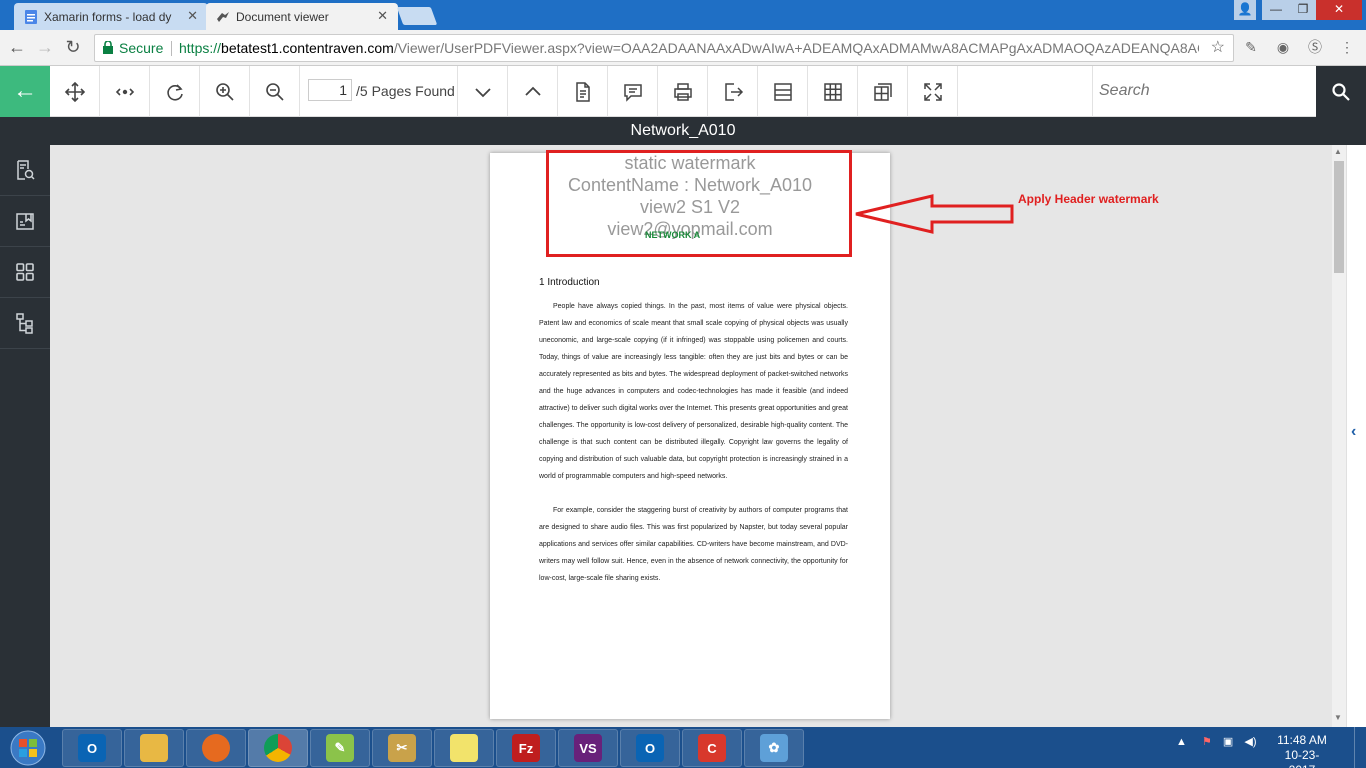 The width and height of the screenshot is (1366, 768). Describe the element at coordinates (733, 91) in the screenshot. I see `exit-icon` at that location.